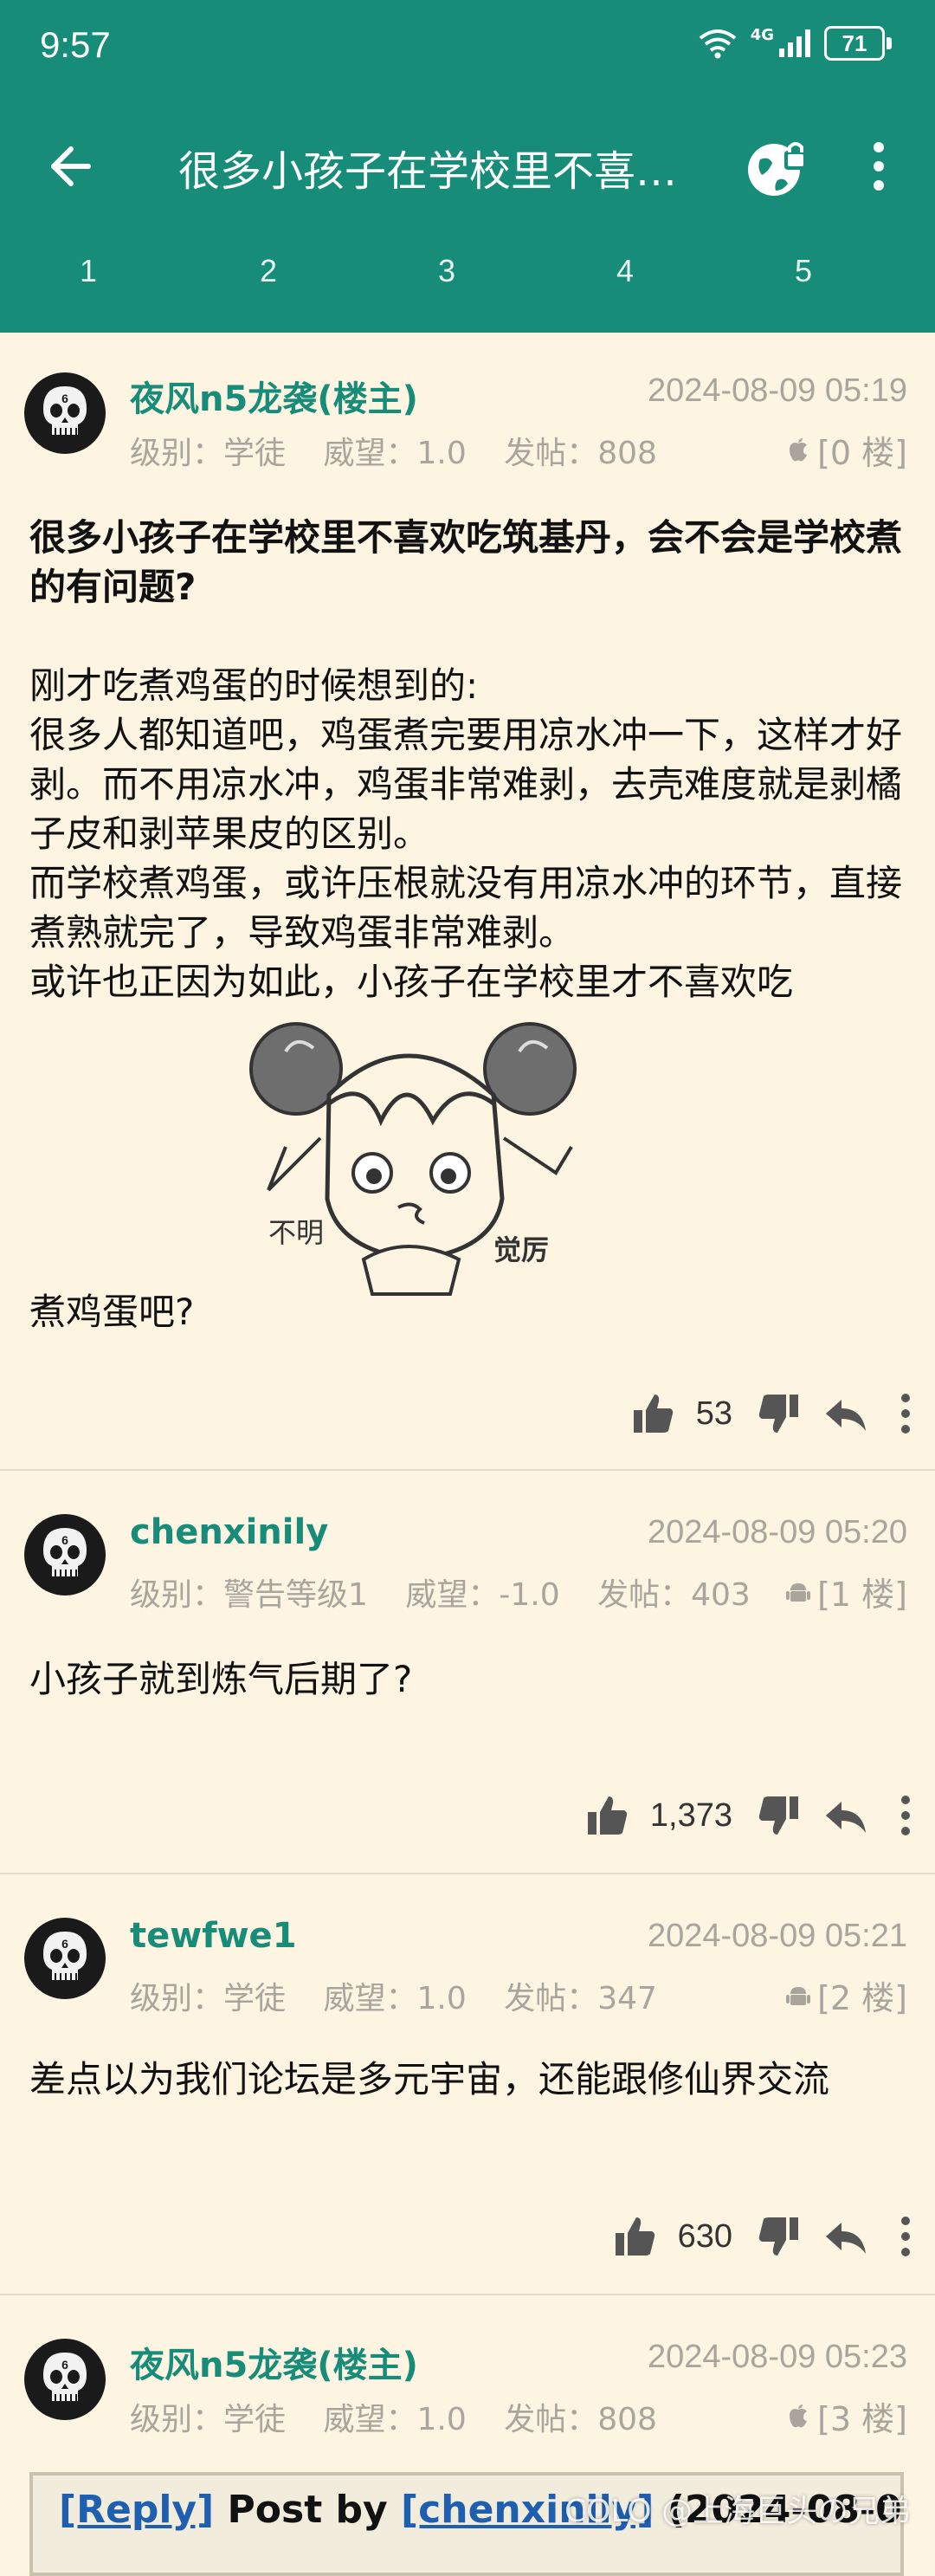 This screenshot has height=2576, width=935. What do you see at coordinates (862, 453) in the screenshot?
I see `floor-label: [0 楼]` at bounding box center [862, 453].